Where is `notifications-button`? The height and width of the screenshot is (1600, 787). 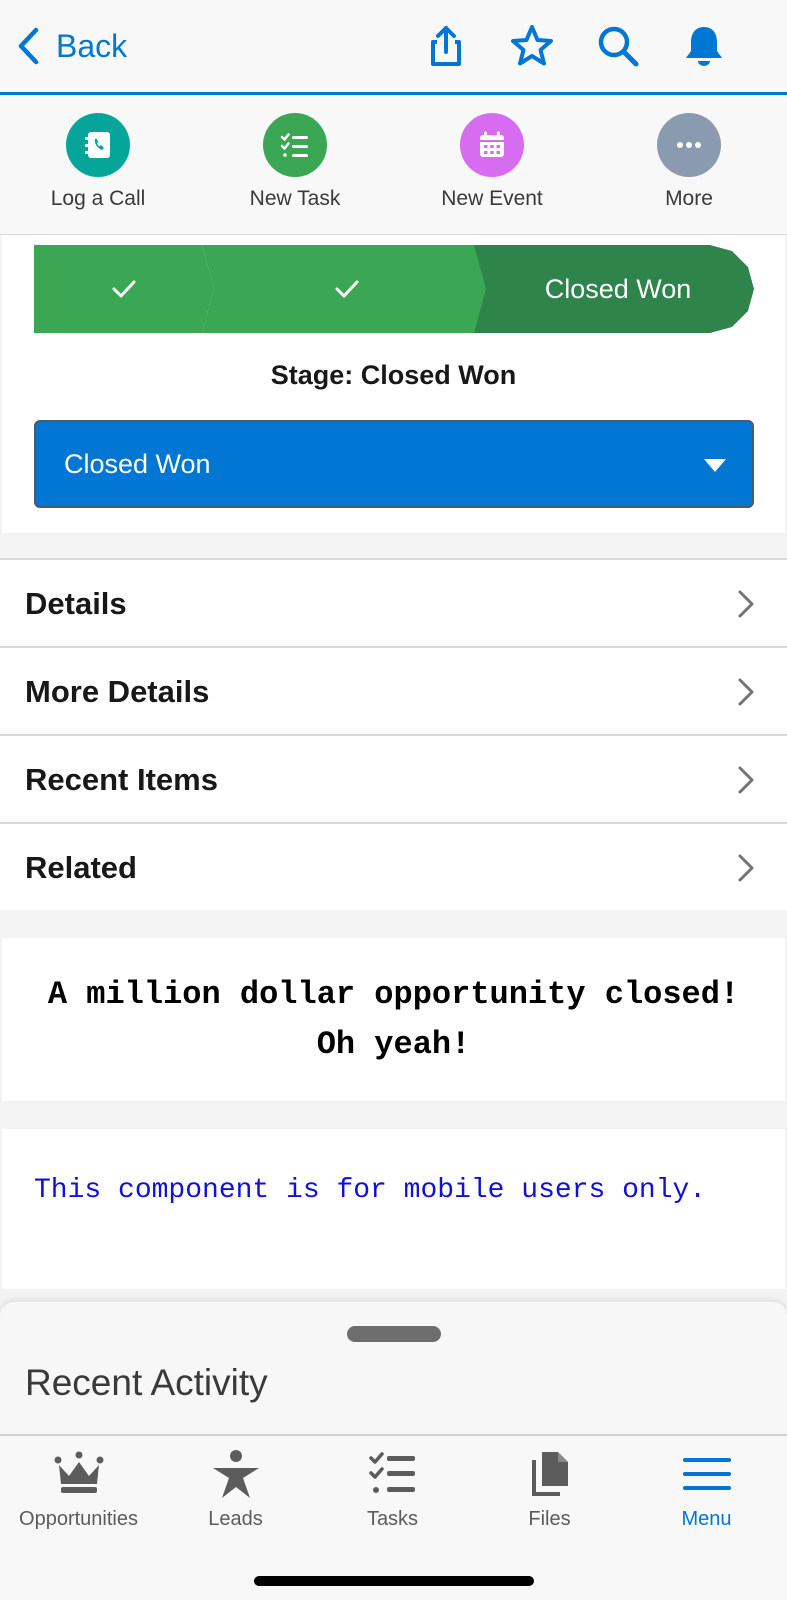 notifications-button is located at coordinates (704, 46).